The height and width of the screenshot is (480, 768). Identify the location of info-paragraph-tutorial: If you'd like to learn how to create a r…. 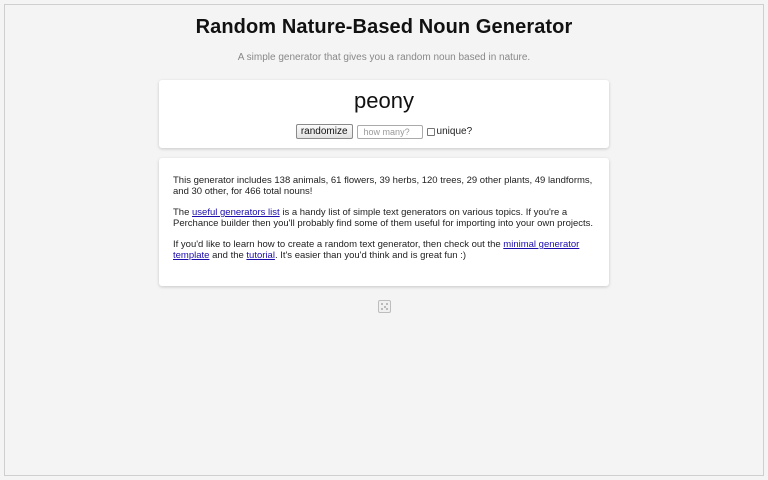
(384, 250).